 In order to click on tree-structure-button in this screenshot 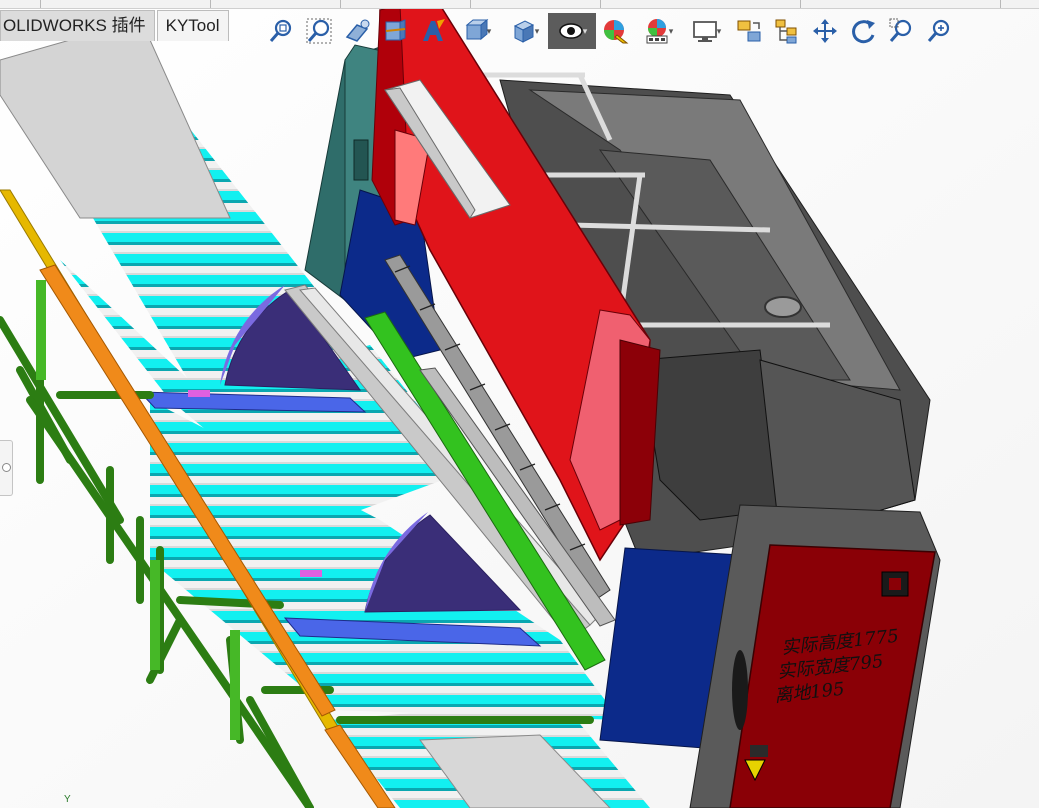, I will do `click(787, 31)`.